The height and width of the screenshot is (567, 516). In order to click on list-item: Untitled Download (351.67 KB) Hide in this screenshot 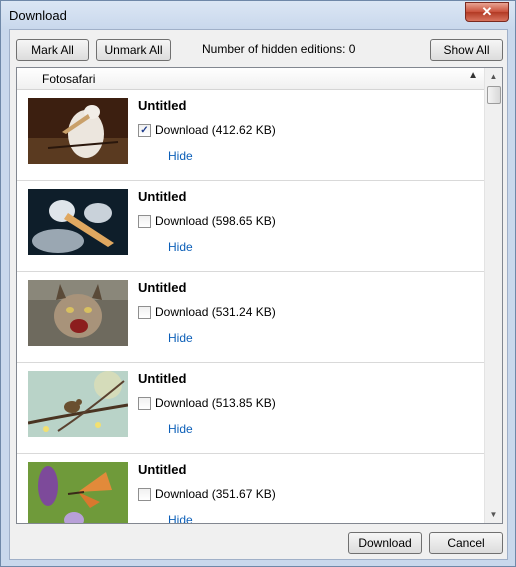, I will do `click(250, 488)`.